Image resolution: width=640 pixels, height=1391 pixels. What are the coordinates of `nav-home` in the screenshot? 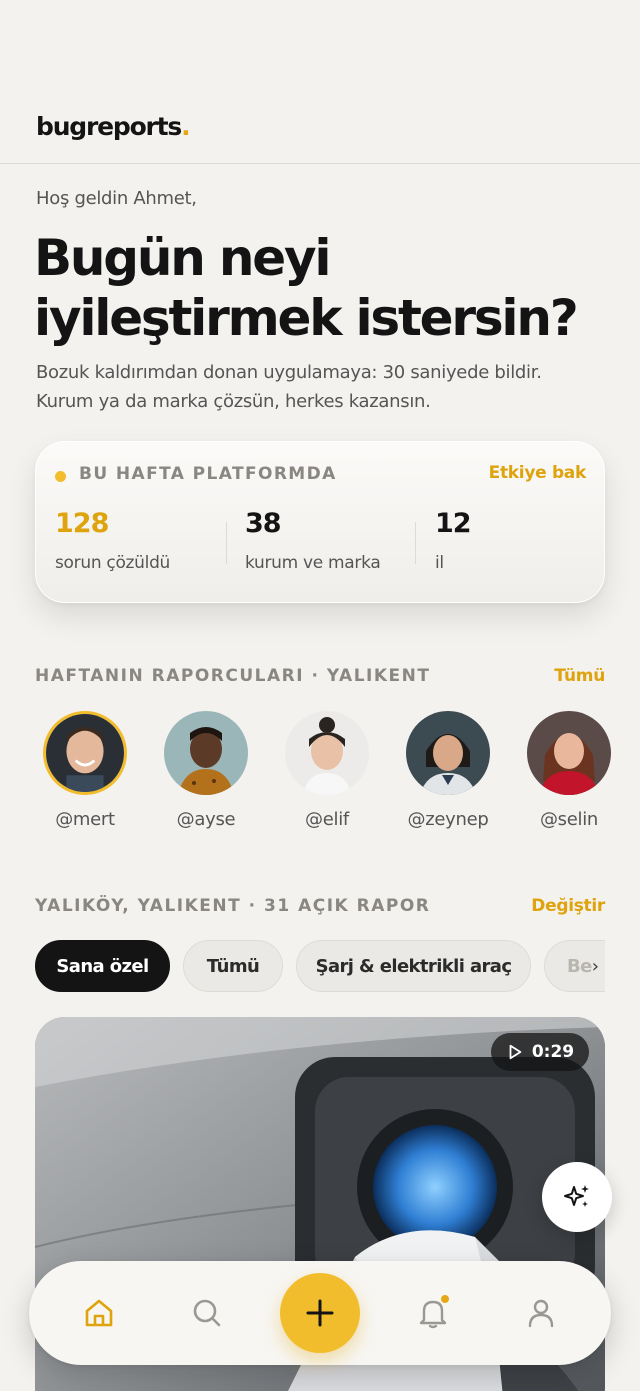 It's located at (99, 1313).